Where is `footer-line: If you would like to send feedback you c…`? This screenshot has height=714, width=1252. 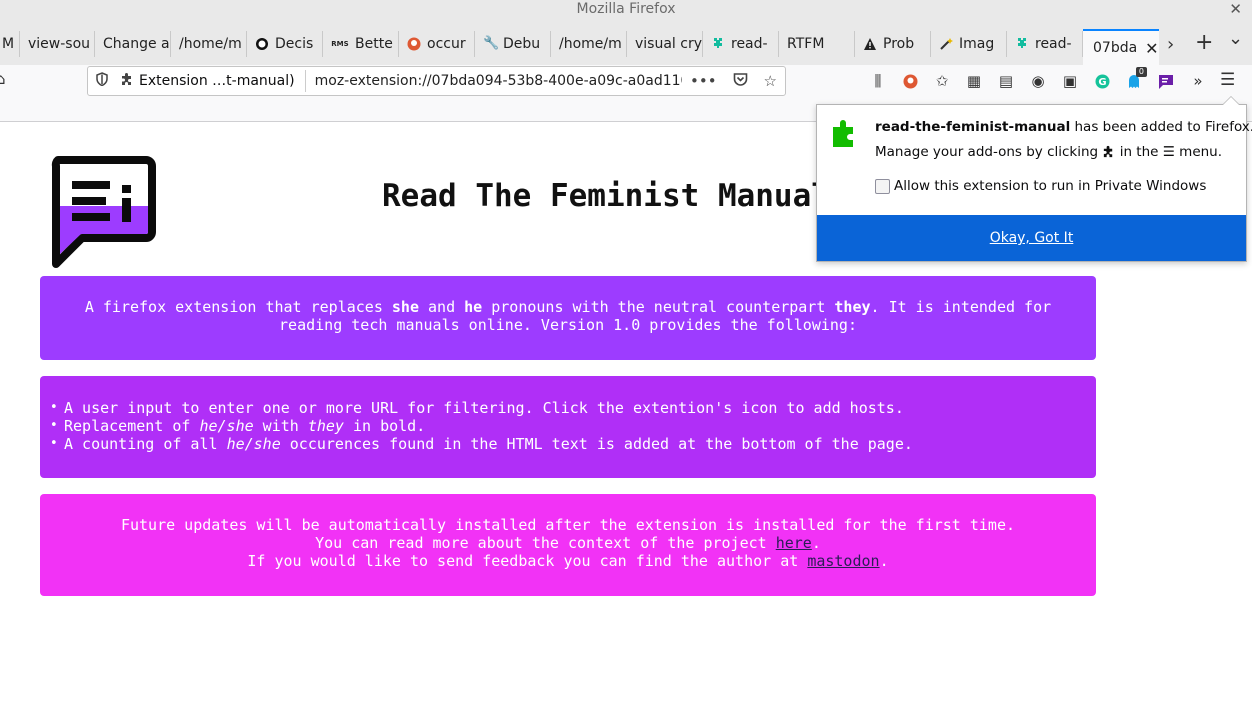
footer-line: If you would like to send feedback you c… is located at coordinates (568, 561).